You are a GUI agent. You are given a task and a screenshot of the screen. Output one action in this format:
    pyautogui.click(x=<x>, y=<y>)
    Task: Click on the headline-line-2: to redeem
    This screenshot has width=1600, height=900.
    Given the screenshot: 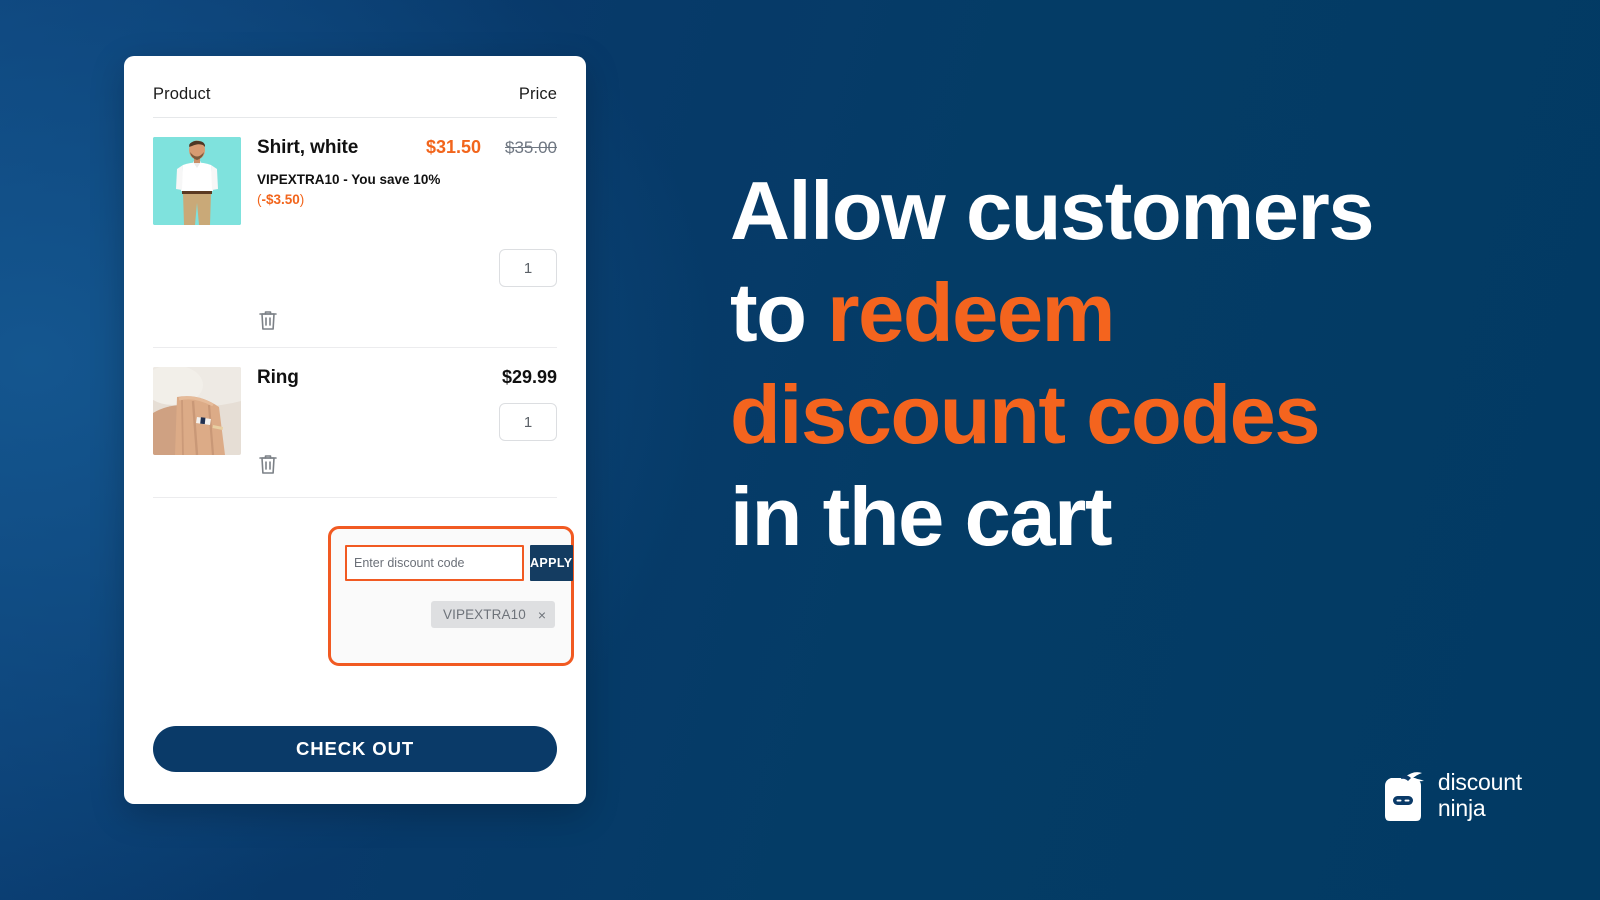 What is the action you would take?
    pyautogui.click(x=1130, y=313)
    